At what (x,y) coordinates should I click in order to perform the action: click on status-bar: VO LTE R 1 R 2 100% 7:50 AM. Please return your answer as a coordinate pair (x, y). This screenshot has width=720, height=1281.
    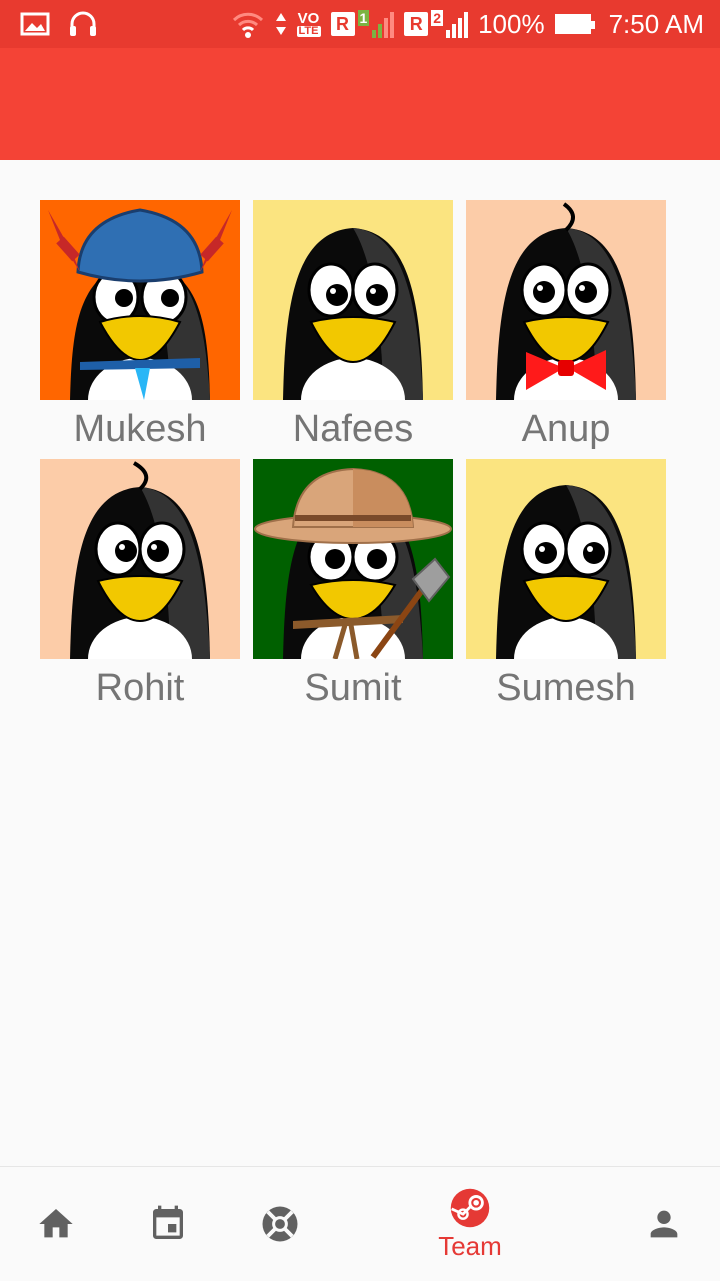
    Looking at the image, I should click on (360, 24).